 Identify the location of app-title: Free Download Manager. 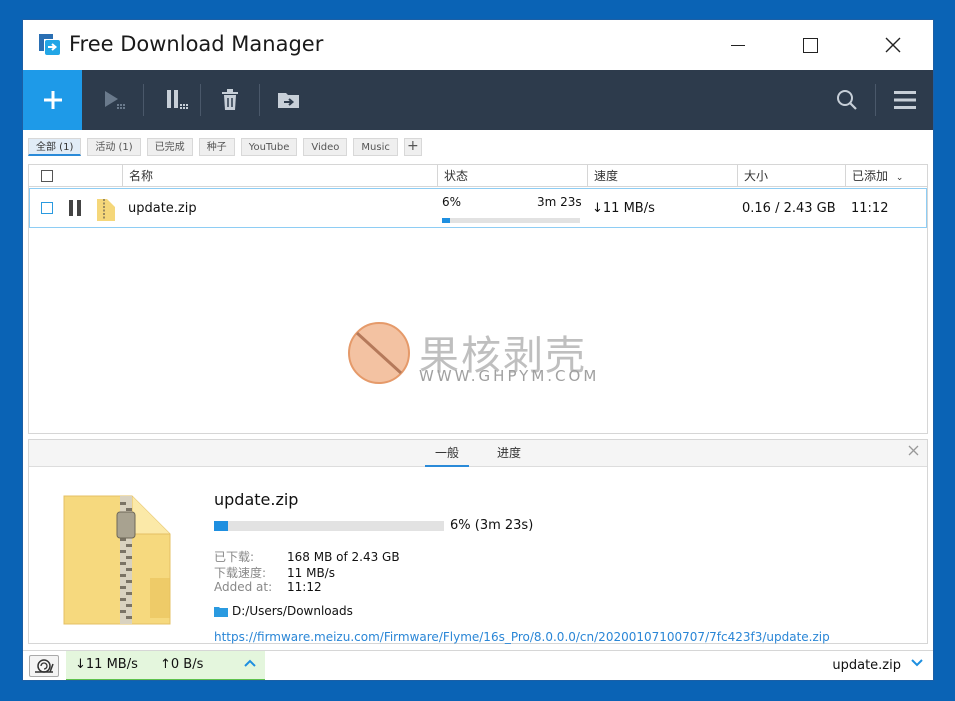
(196, 44).